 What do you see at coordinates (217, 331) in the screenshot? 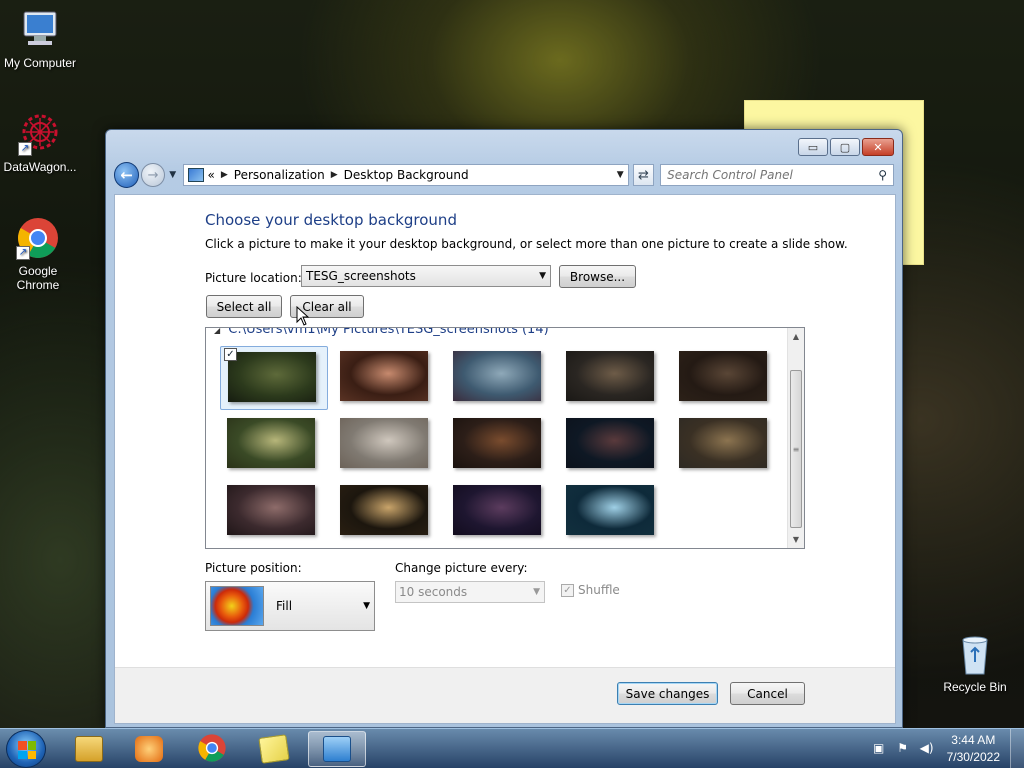
I see `collapse-triangle-icon: ◢` at bounding box center [217, 331].